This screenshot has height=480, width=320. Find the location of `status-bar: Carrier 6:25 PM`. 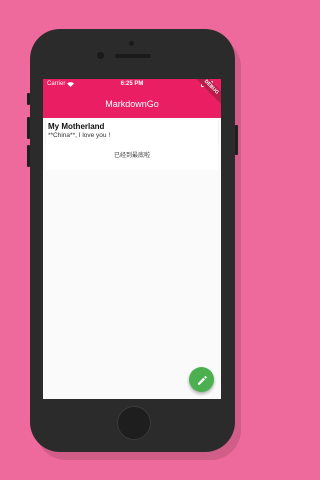

status-bar: Carrier 6:25 PM is located at coordinates (132, 84).